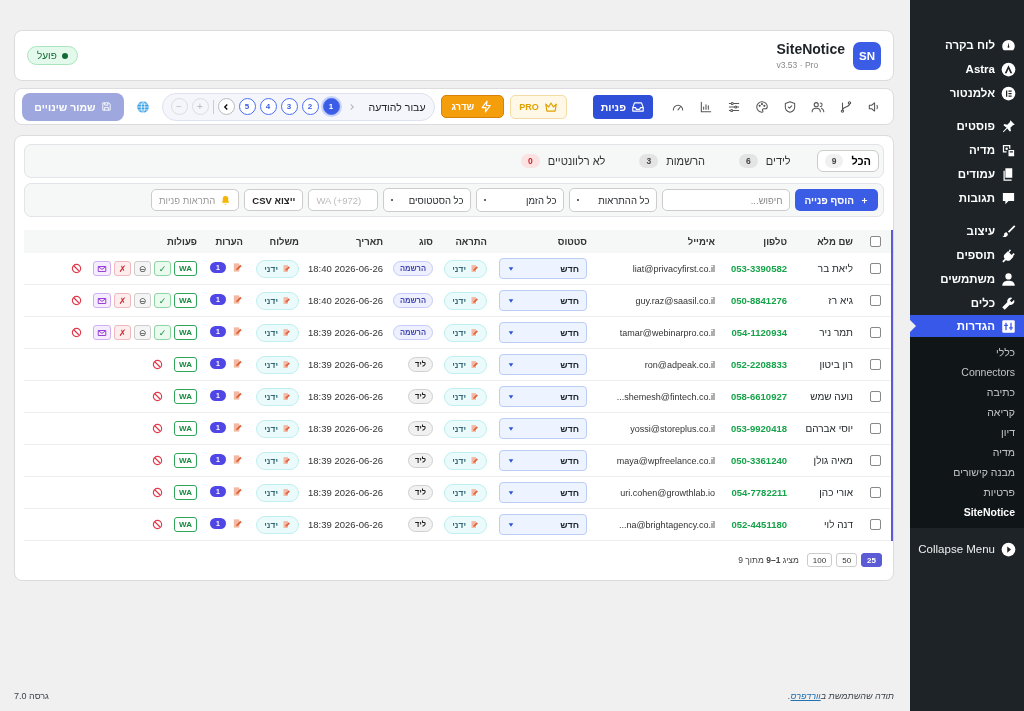 This screenshot has height=711, width=1024. What do you see at coordinates (622, 106) in the screenshot?
I see `nav-tab: פניות` at bounding box center [622, 106].